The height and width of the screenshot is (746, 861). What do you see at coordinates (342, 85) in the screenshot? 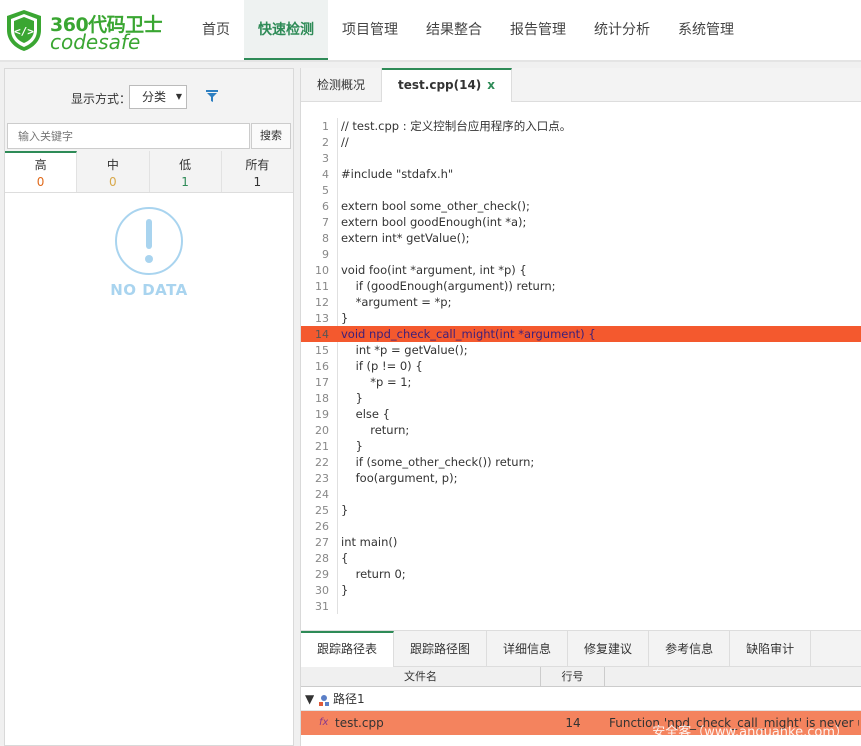
I see `editor-tab-0: 检测概况` at bounding box center [342, 85].